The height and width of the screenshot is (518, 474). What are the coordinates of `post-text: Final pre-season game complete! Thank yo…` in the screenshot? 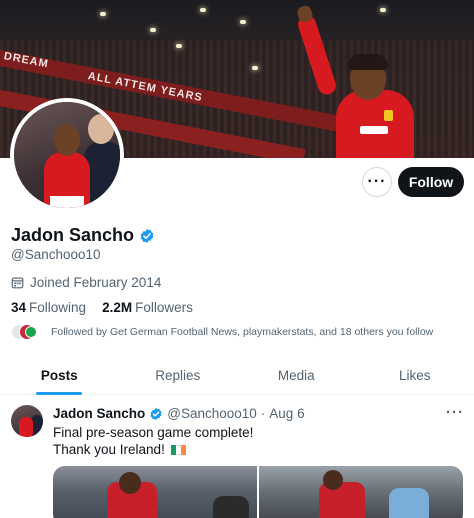 It's located at (153, 441).